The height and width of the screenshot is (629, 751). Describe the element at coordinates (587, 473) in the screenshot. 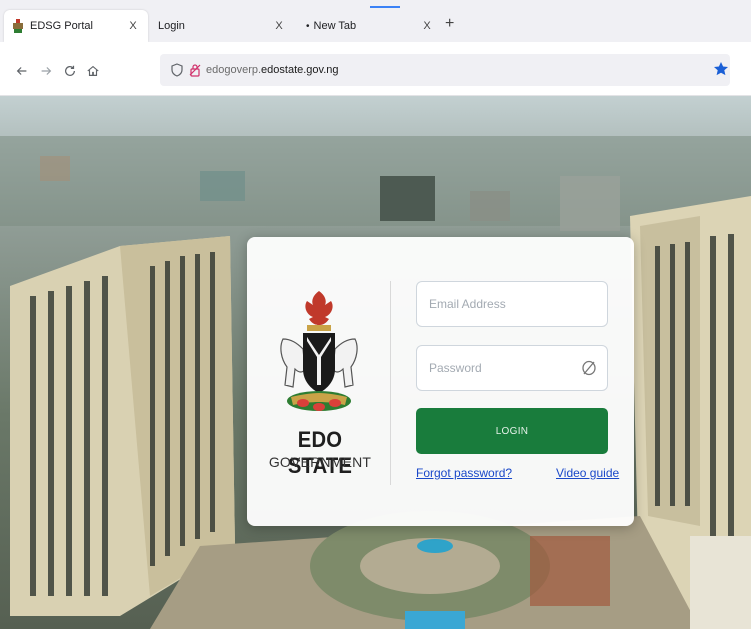

I see `video-guide-link: Video guide` at that location.